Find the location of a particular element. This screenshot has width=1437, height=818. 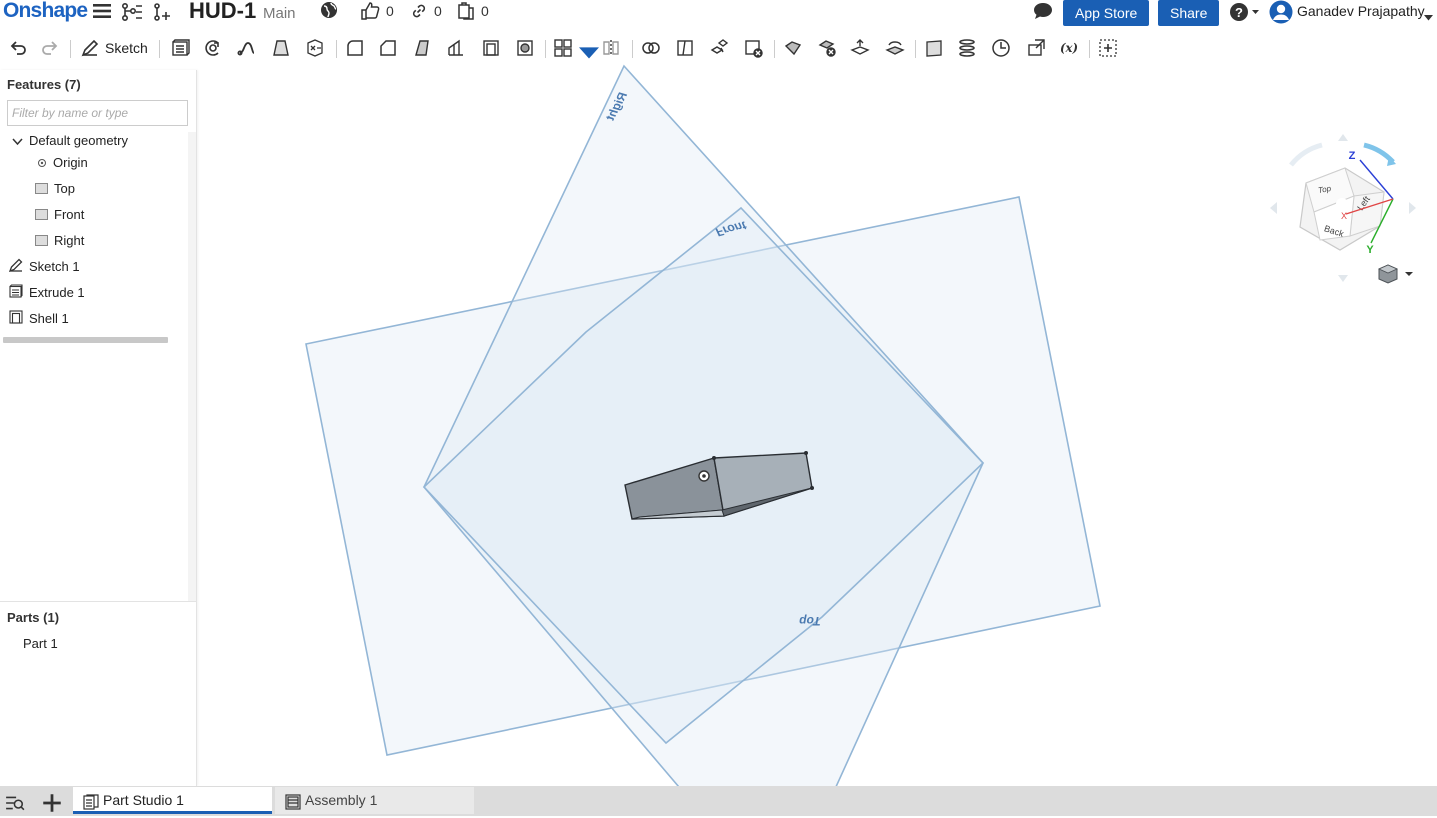

view-right-arrow-icon is located at coordinates (1412, 208).